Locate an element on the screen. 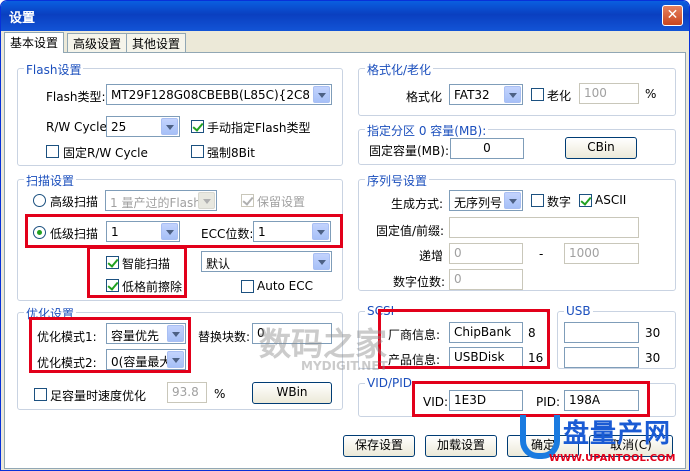  full-speed-optimize-checkbox is located at coordinates (40, 394).